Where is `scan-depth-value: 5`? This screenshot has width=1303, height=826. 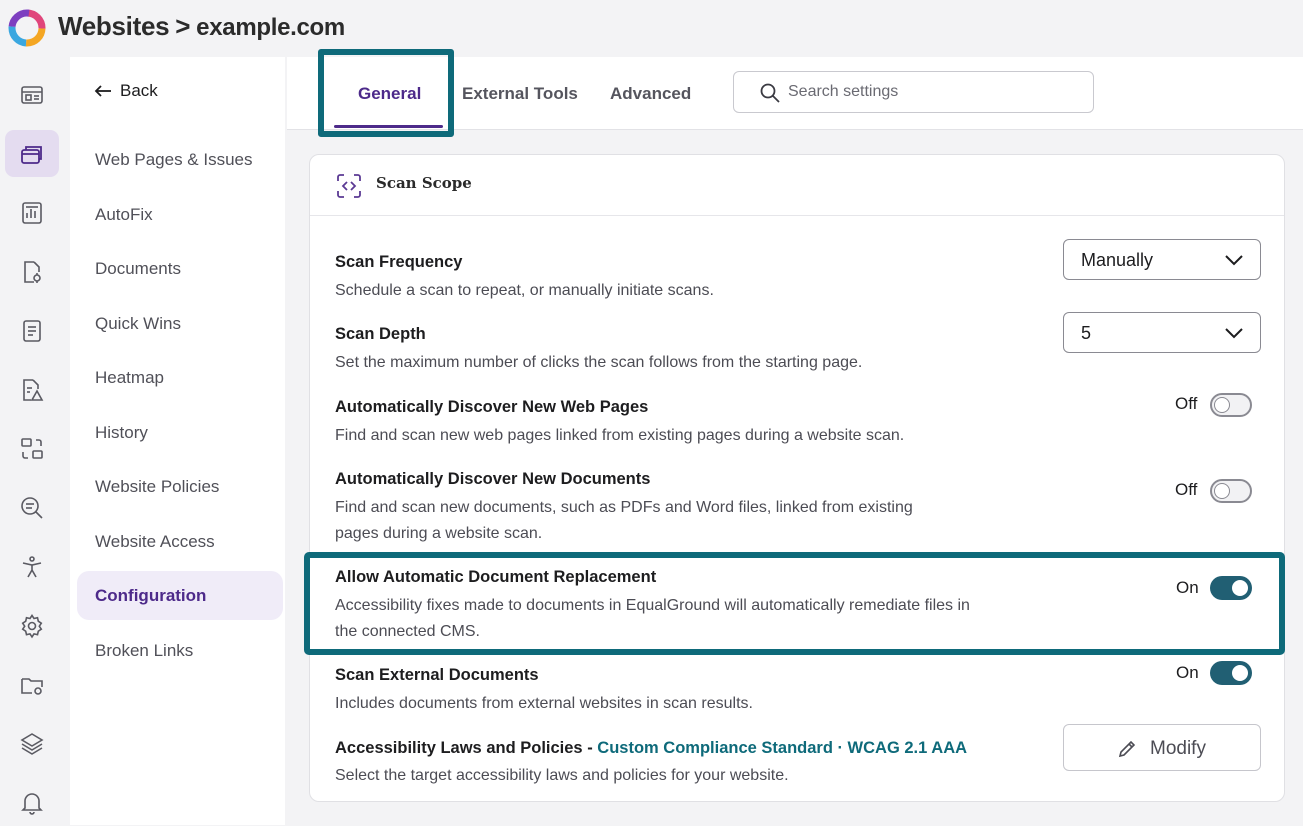
scan-depth-value: 5 is located at coordinates (1086, 333).